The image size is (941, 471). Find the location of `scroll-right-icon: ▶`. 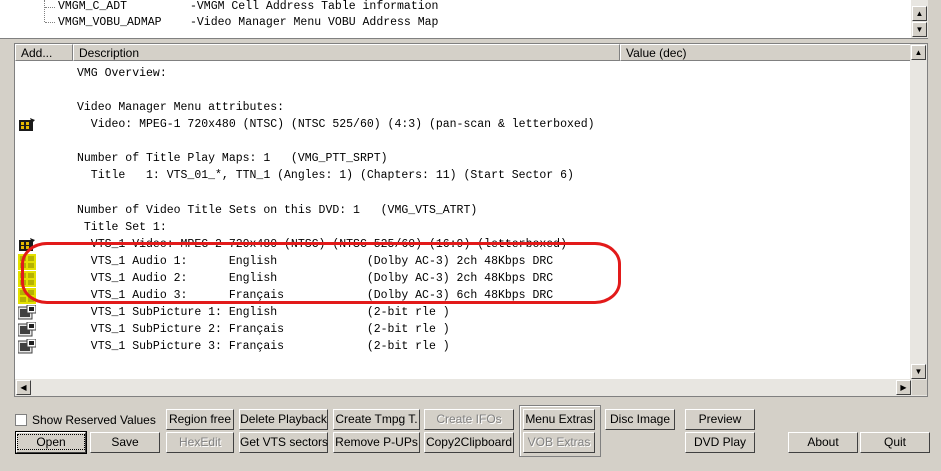

scroll-right-icon: ▶ is located at coordinates (903, 387).